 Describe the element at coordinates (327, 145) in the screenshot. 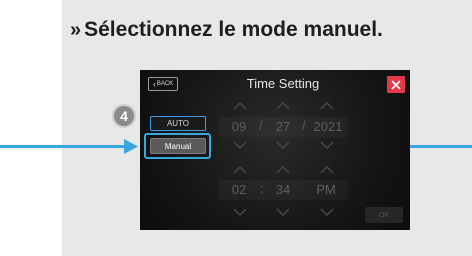

I see `year-down-arrow-icon` at that location.